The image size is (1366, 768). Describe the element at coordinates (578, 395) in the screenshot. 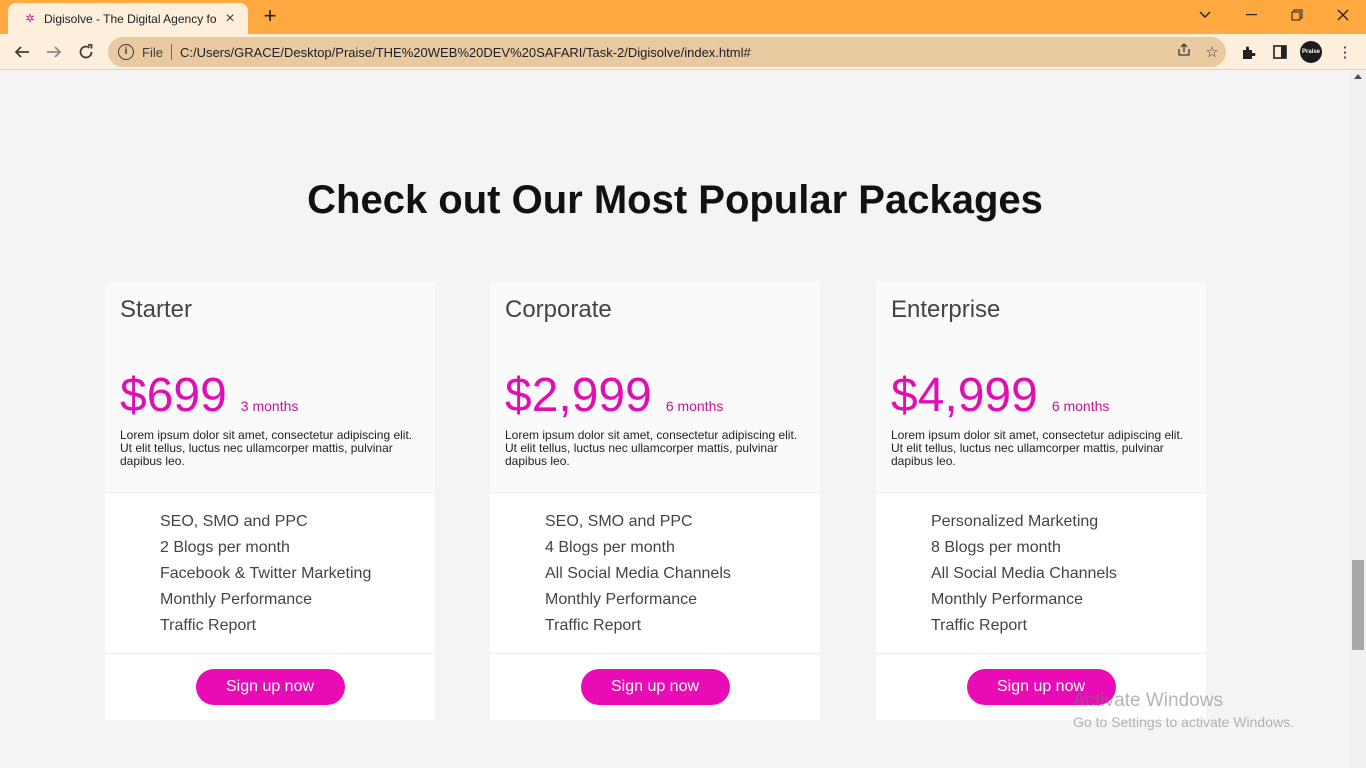

I see `package-price: $2,999` at that location.